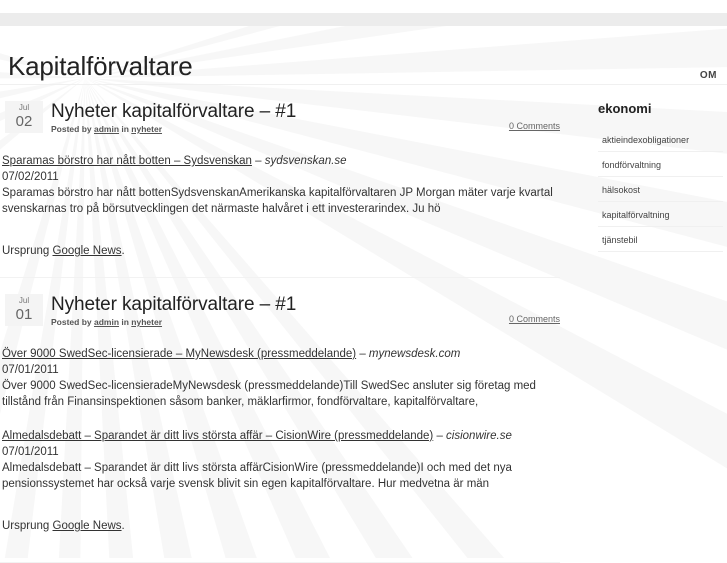  Describe the element at coordinates (363, 19) in the screenshot. I see `top-gray-strip` at that location.